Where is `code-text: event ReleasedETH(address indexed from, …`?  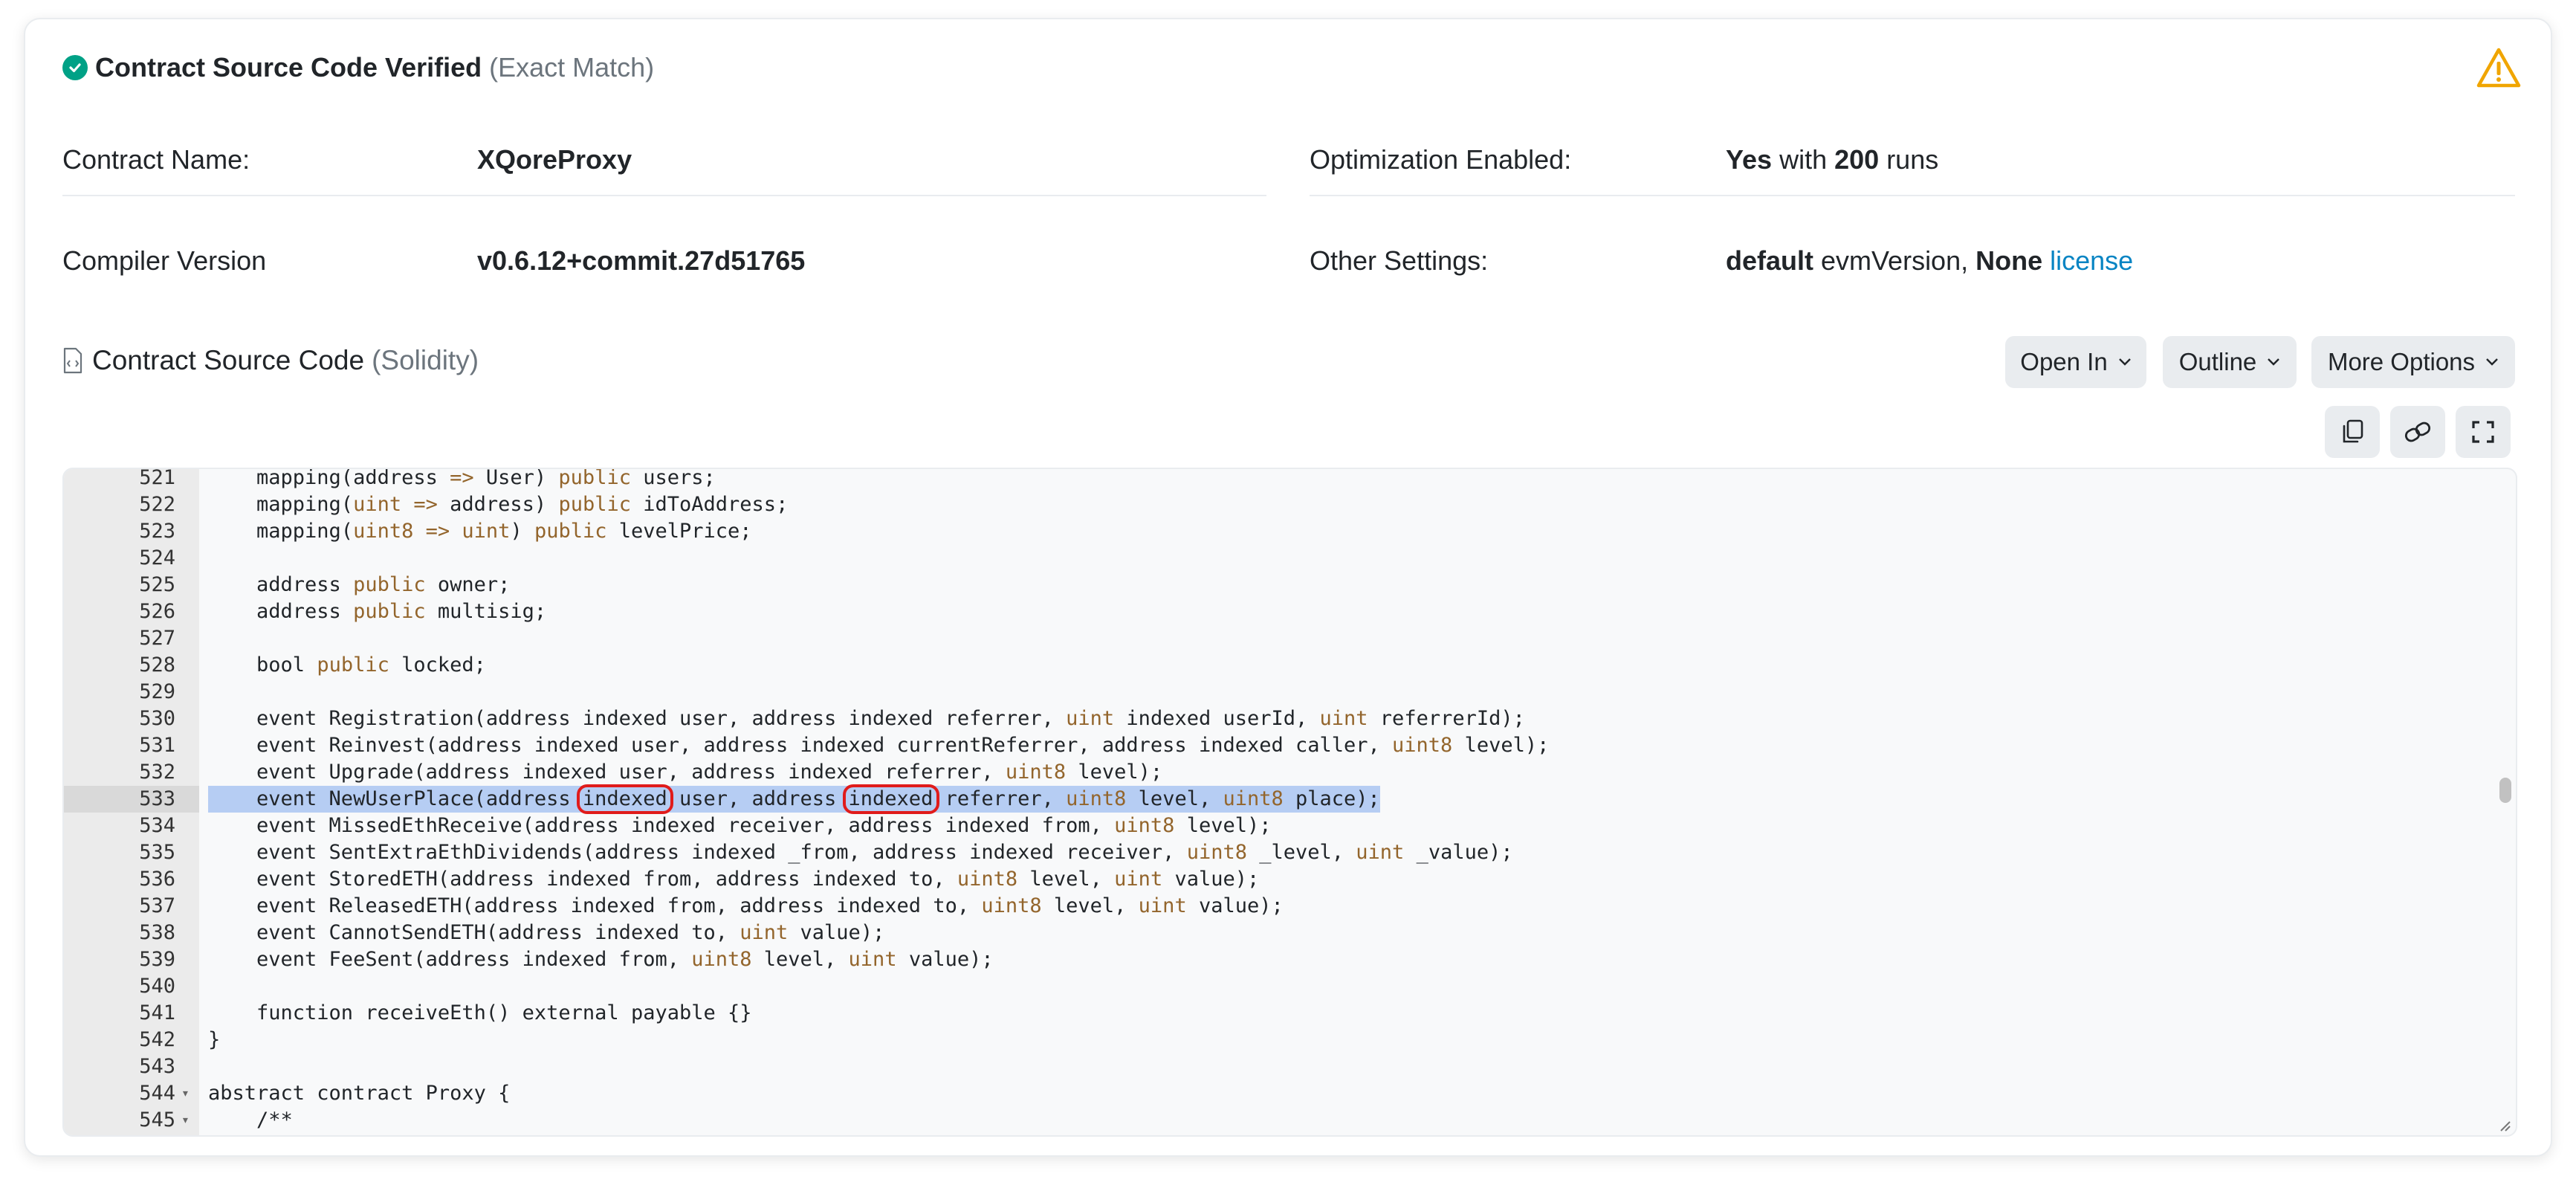
code-text: event ReleasedETH(address indexed from, … is located at coordinates (746, 905).